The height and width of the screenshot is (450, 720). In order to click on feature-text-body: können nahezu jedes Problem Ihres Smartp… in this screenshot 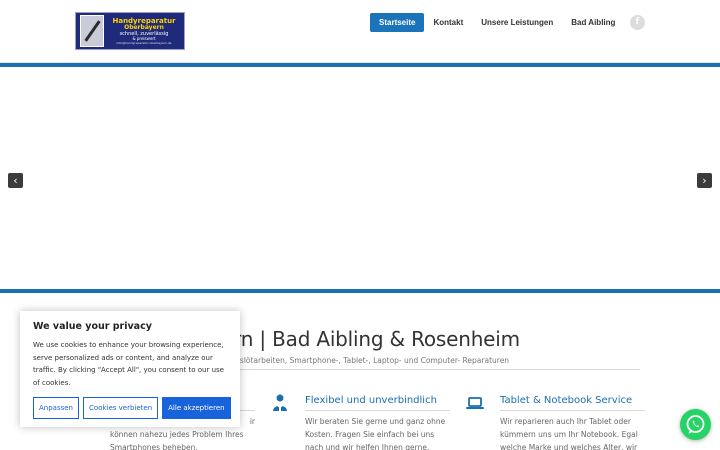, I will do `click(177, 440)`.